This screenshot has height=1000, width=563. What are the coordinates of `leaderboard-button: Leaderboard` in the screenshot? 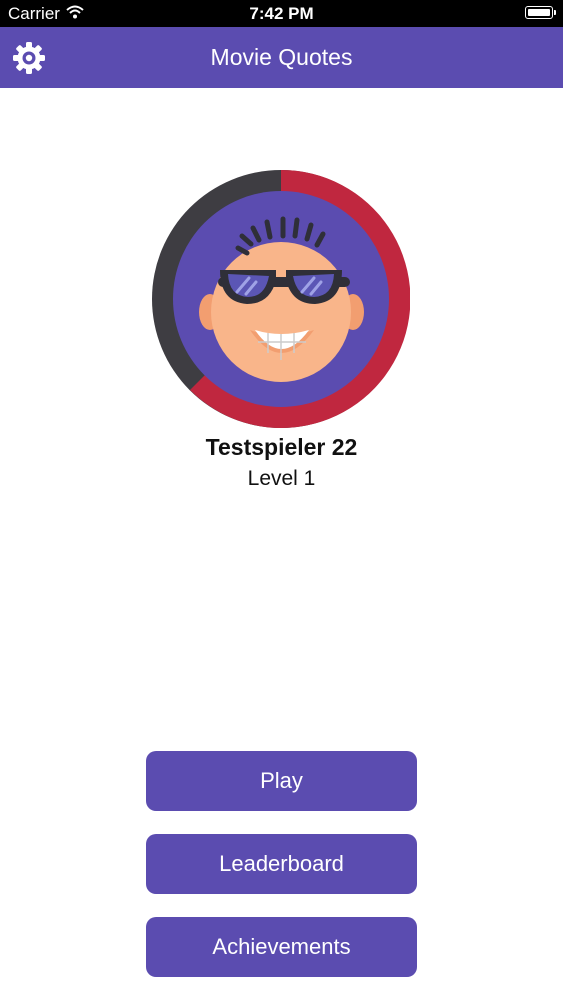 It's located at (281, 864).